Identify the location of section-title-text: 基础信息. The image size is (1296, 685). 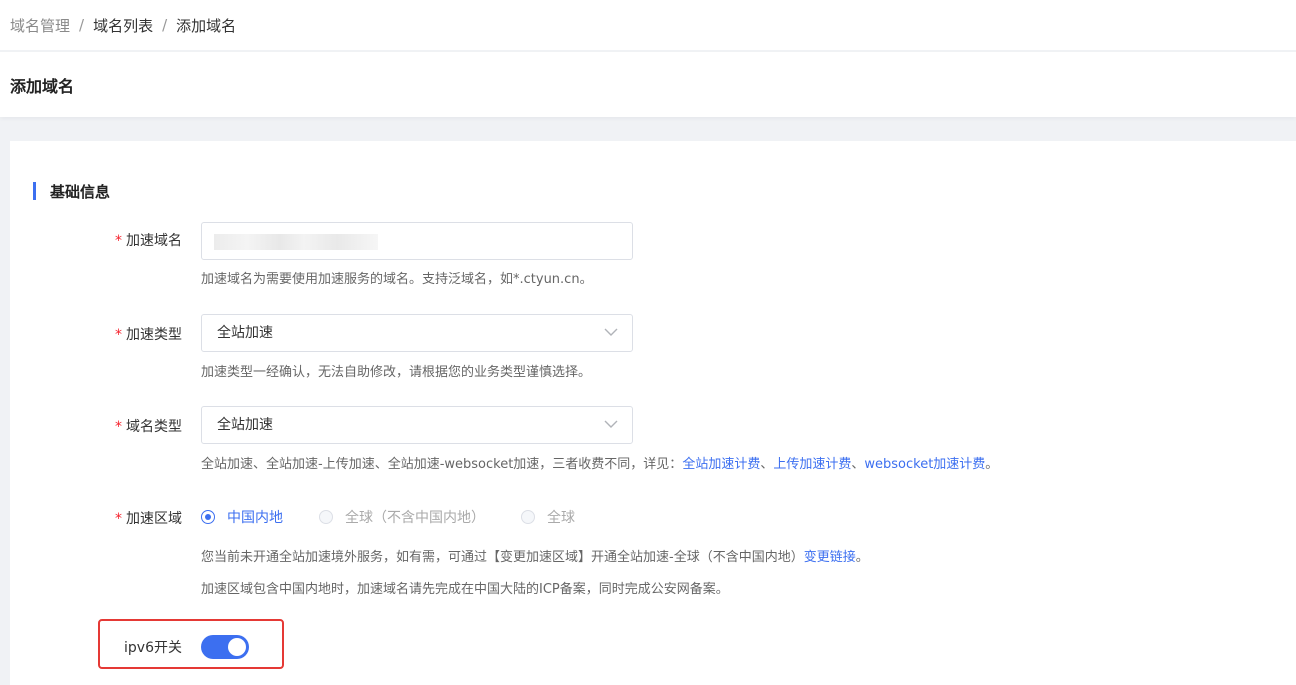
(80, 191).